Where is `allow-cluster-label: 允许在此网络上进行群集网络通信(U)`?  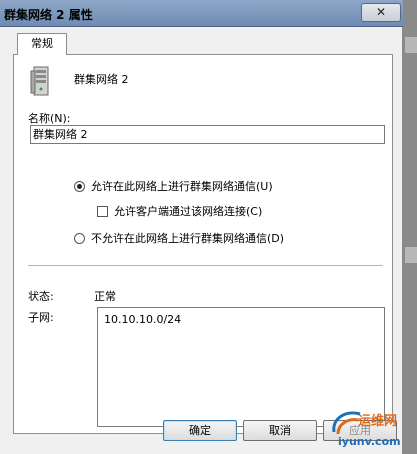
allow-cluster-label: 允许在此网络上进行群集网络通信(U) is located at coordinates (182, 186).